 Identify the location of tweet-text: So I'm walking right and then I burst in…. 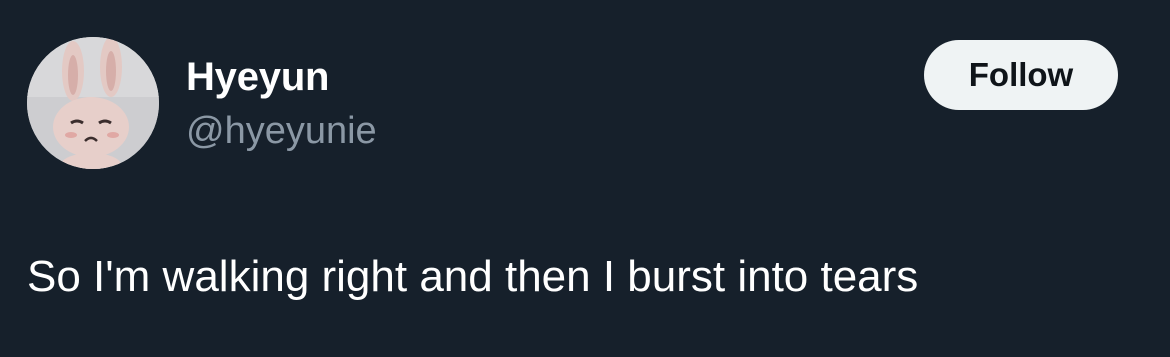
(473, 276).